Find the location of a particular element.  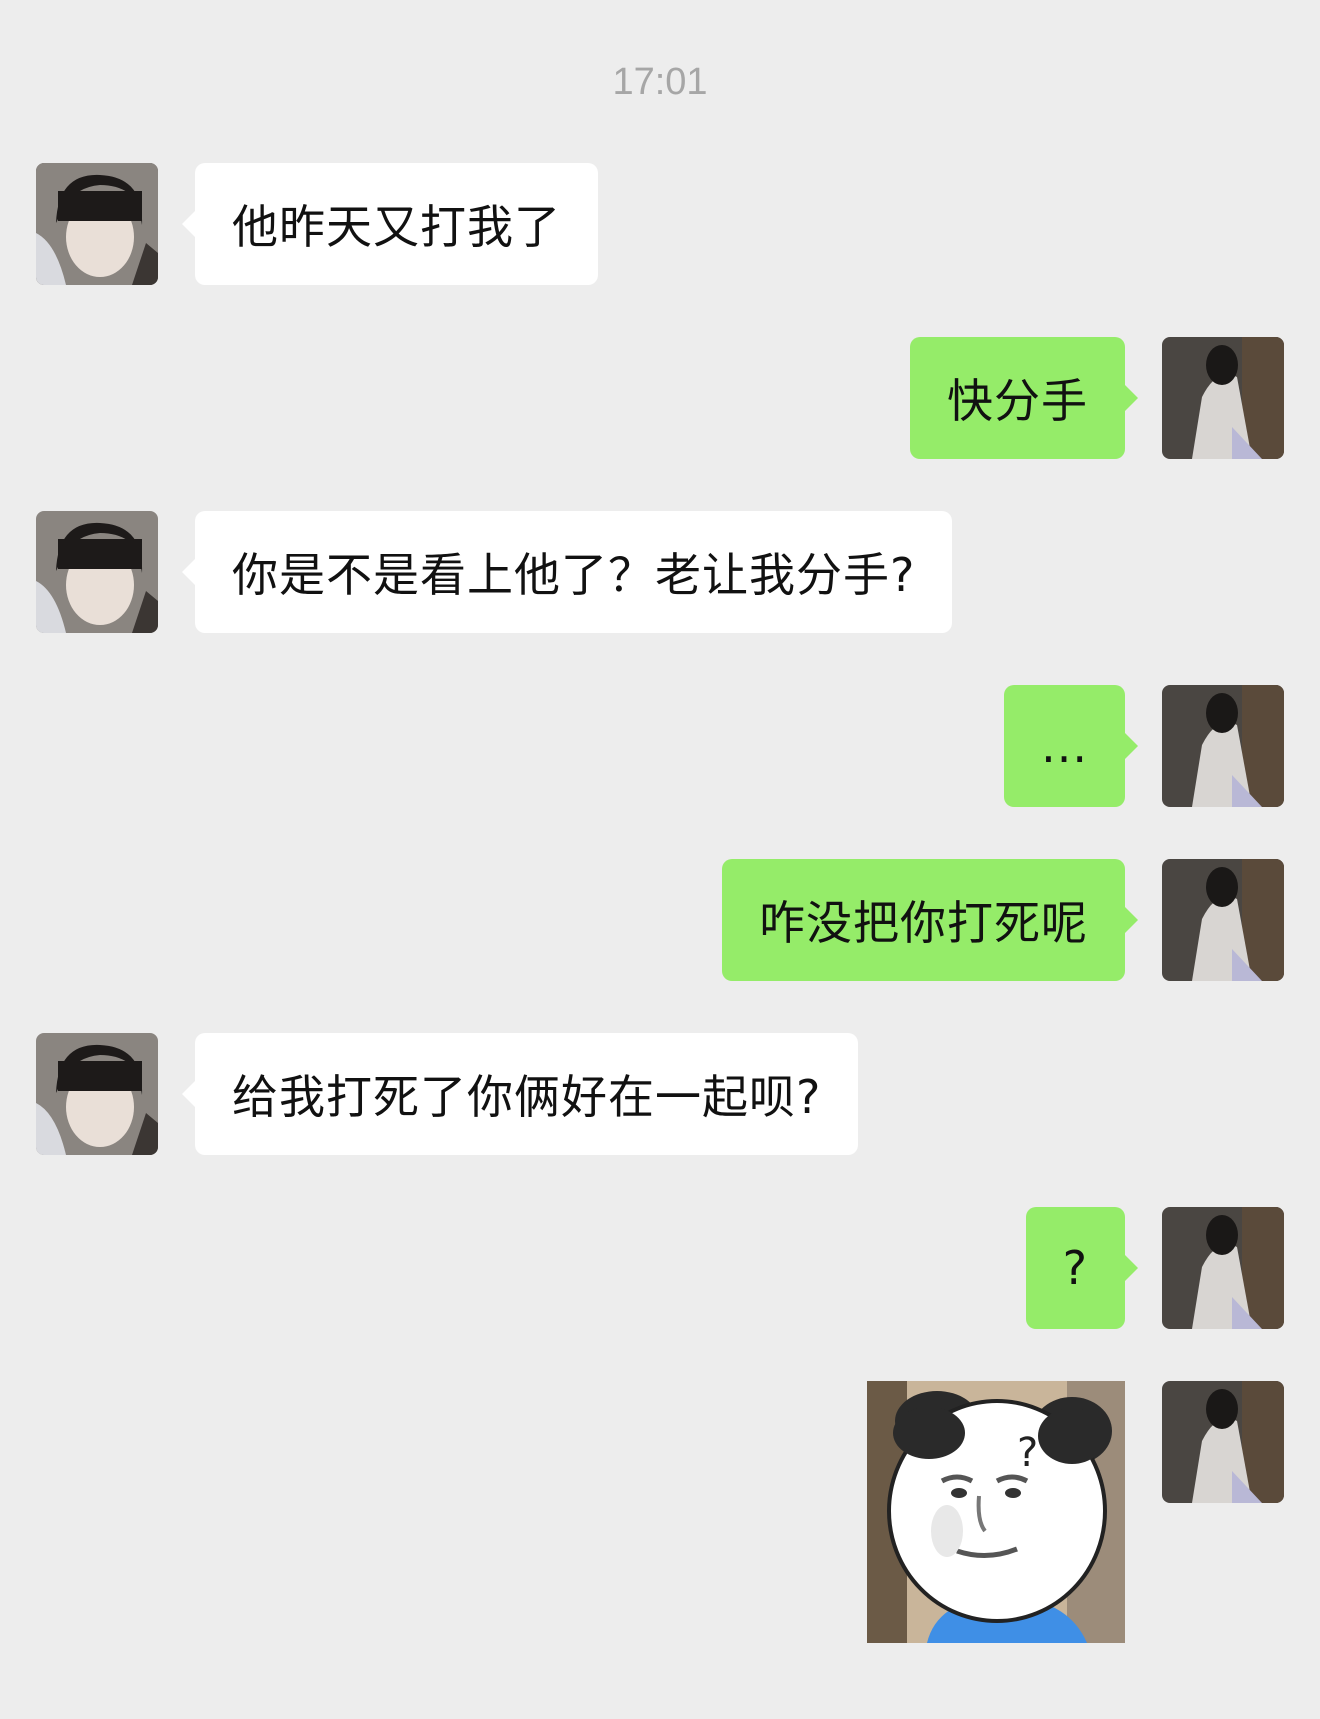

message-text: 你是不是看上他了？老让我分手? is located at coordinates (574, 575).